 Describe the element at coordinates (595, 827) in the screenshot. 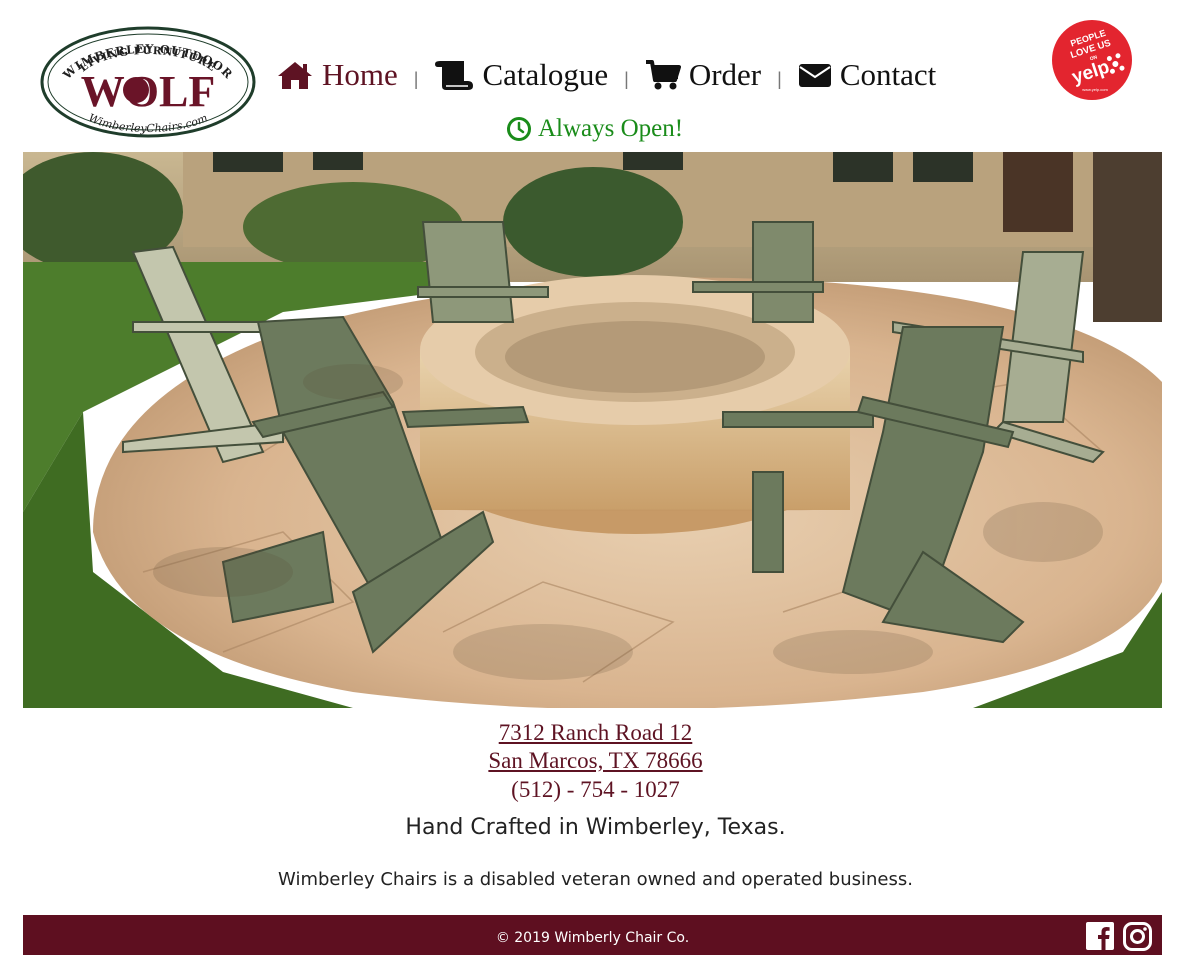

I see `tagline: Hand Crafted in Wimberley, Texas.` at that location.